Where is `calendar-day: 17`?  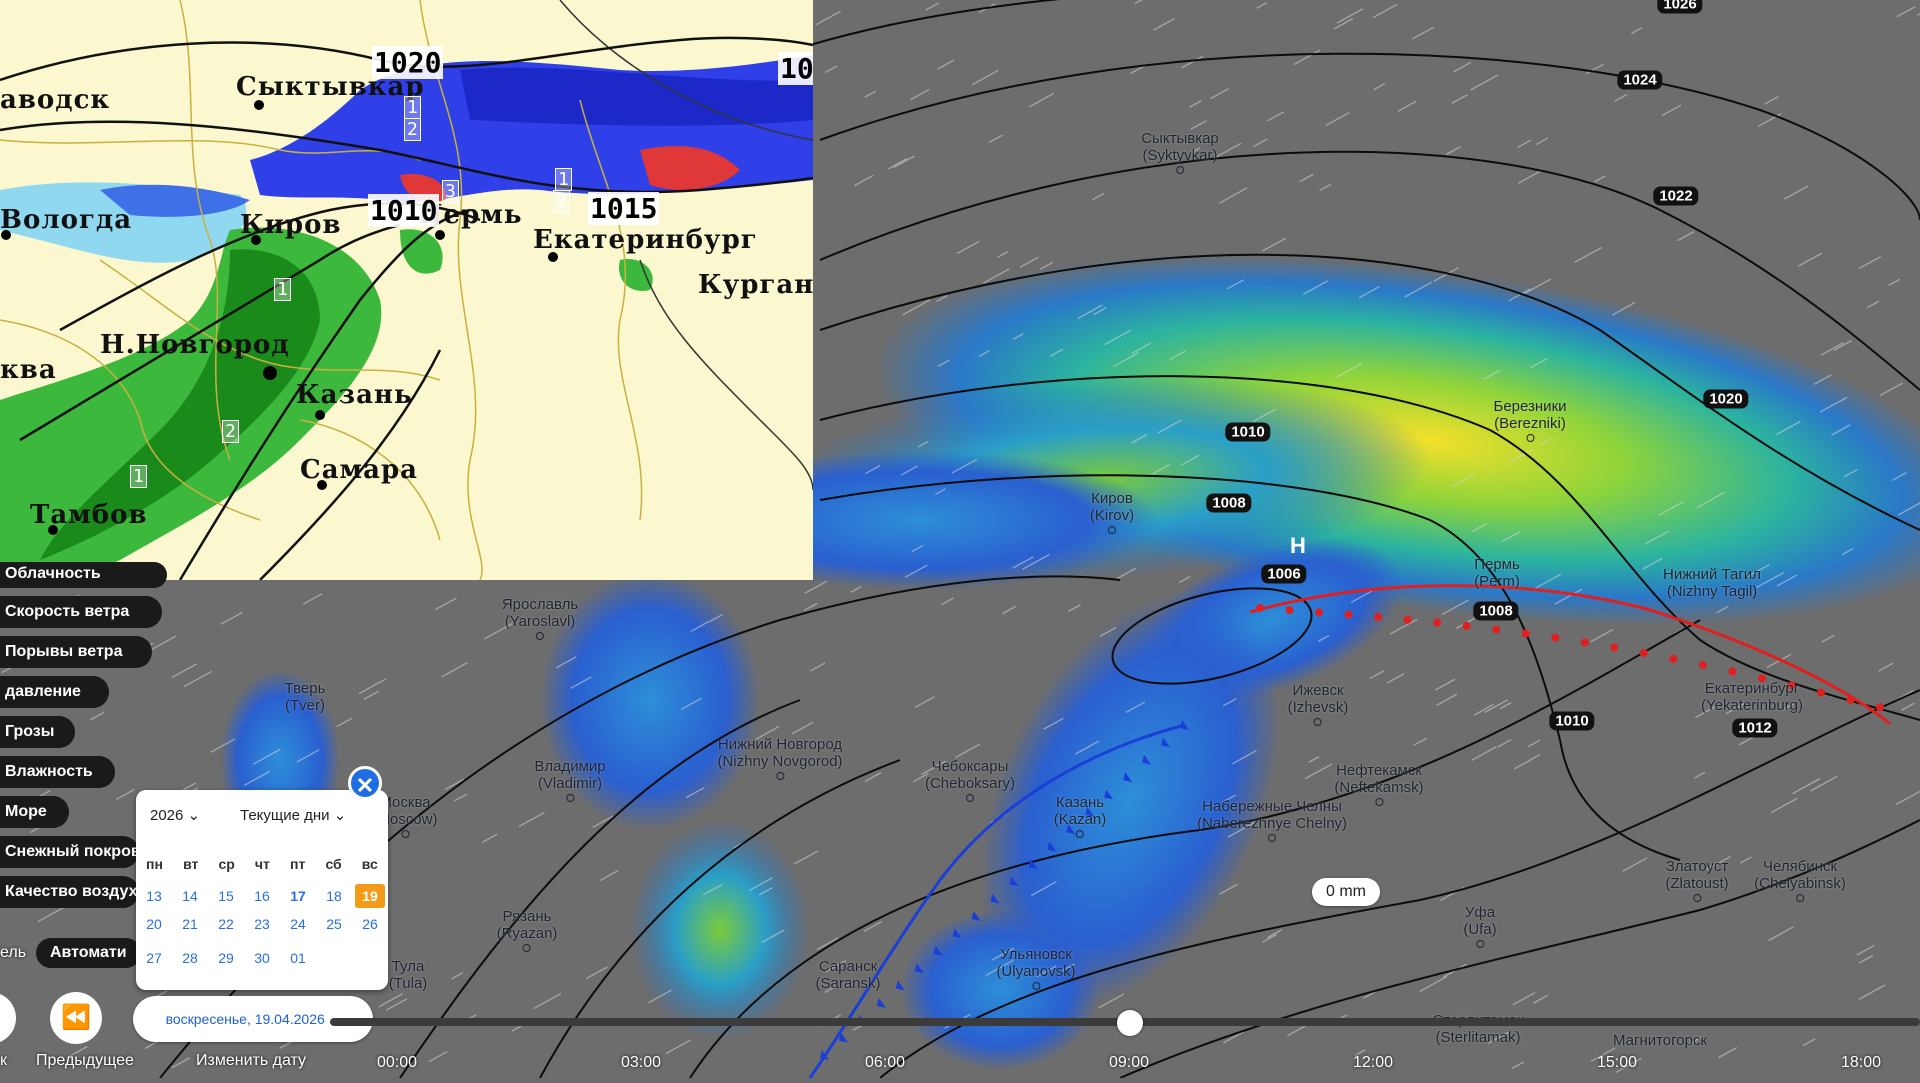
calendar-day: 17 is located at coordinates (298, 896).